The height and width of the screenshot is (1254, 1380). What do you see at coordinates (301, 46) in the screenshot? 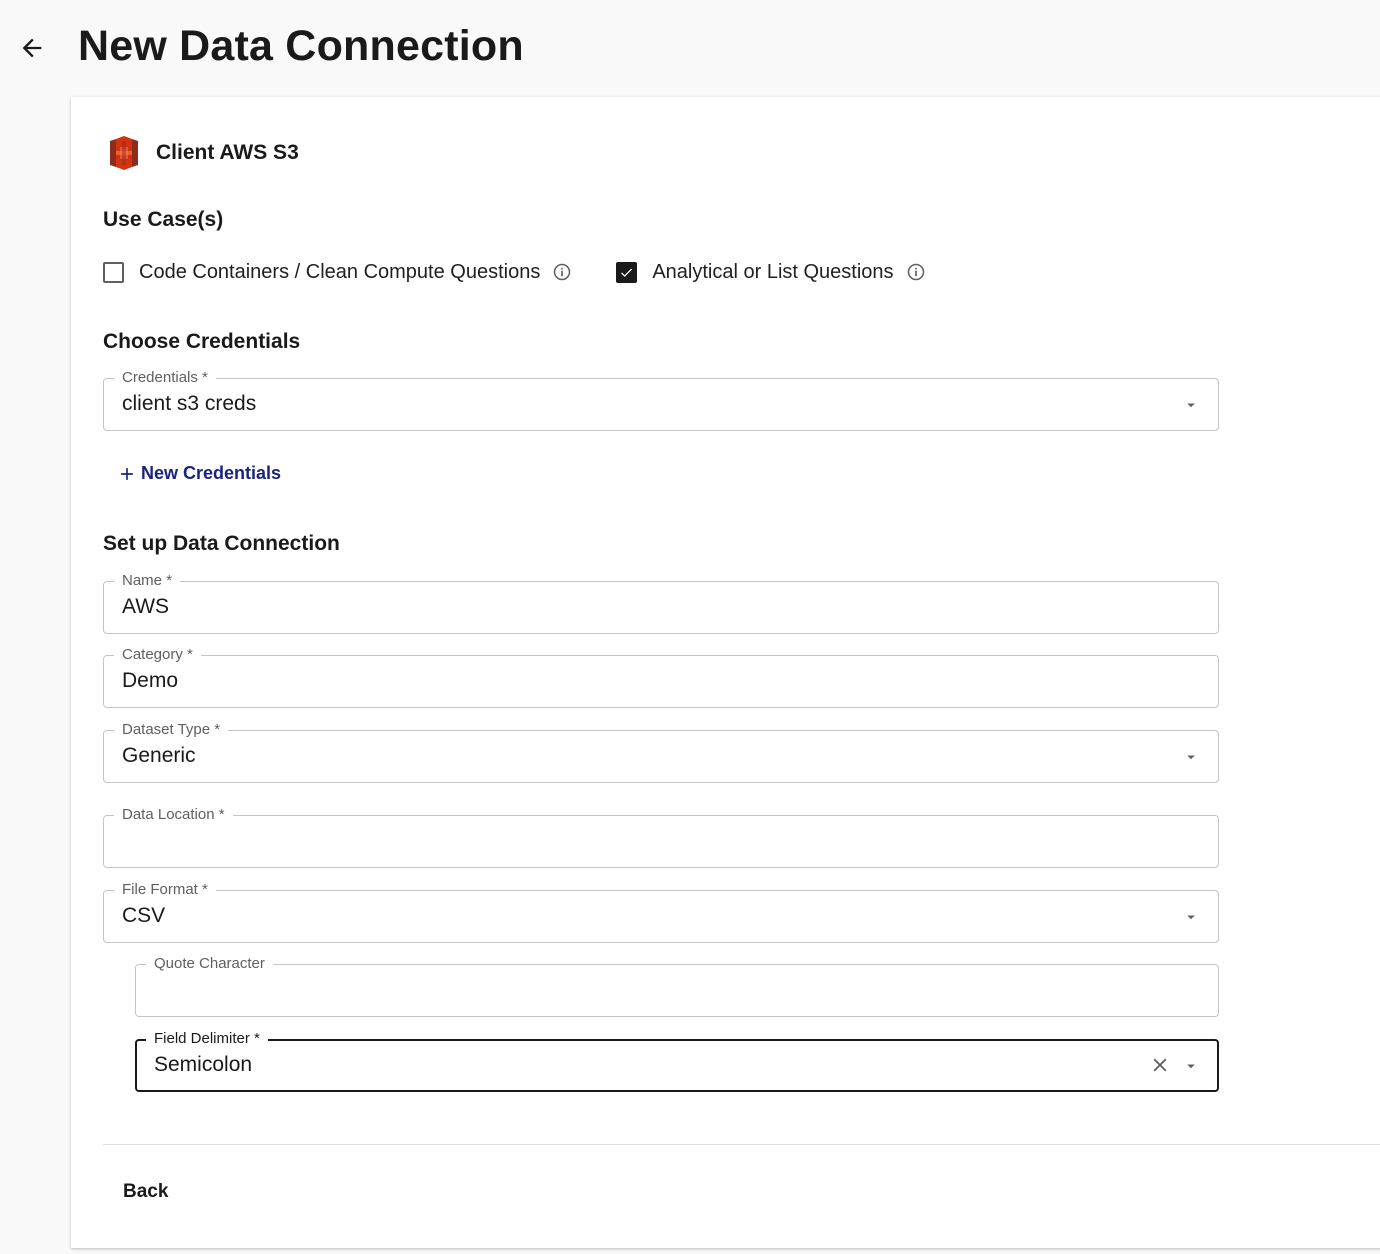
I see `page-title: New Data Connection` at bounding box center [301, 46].